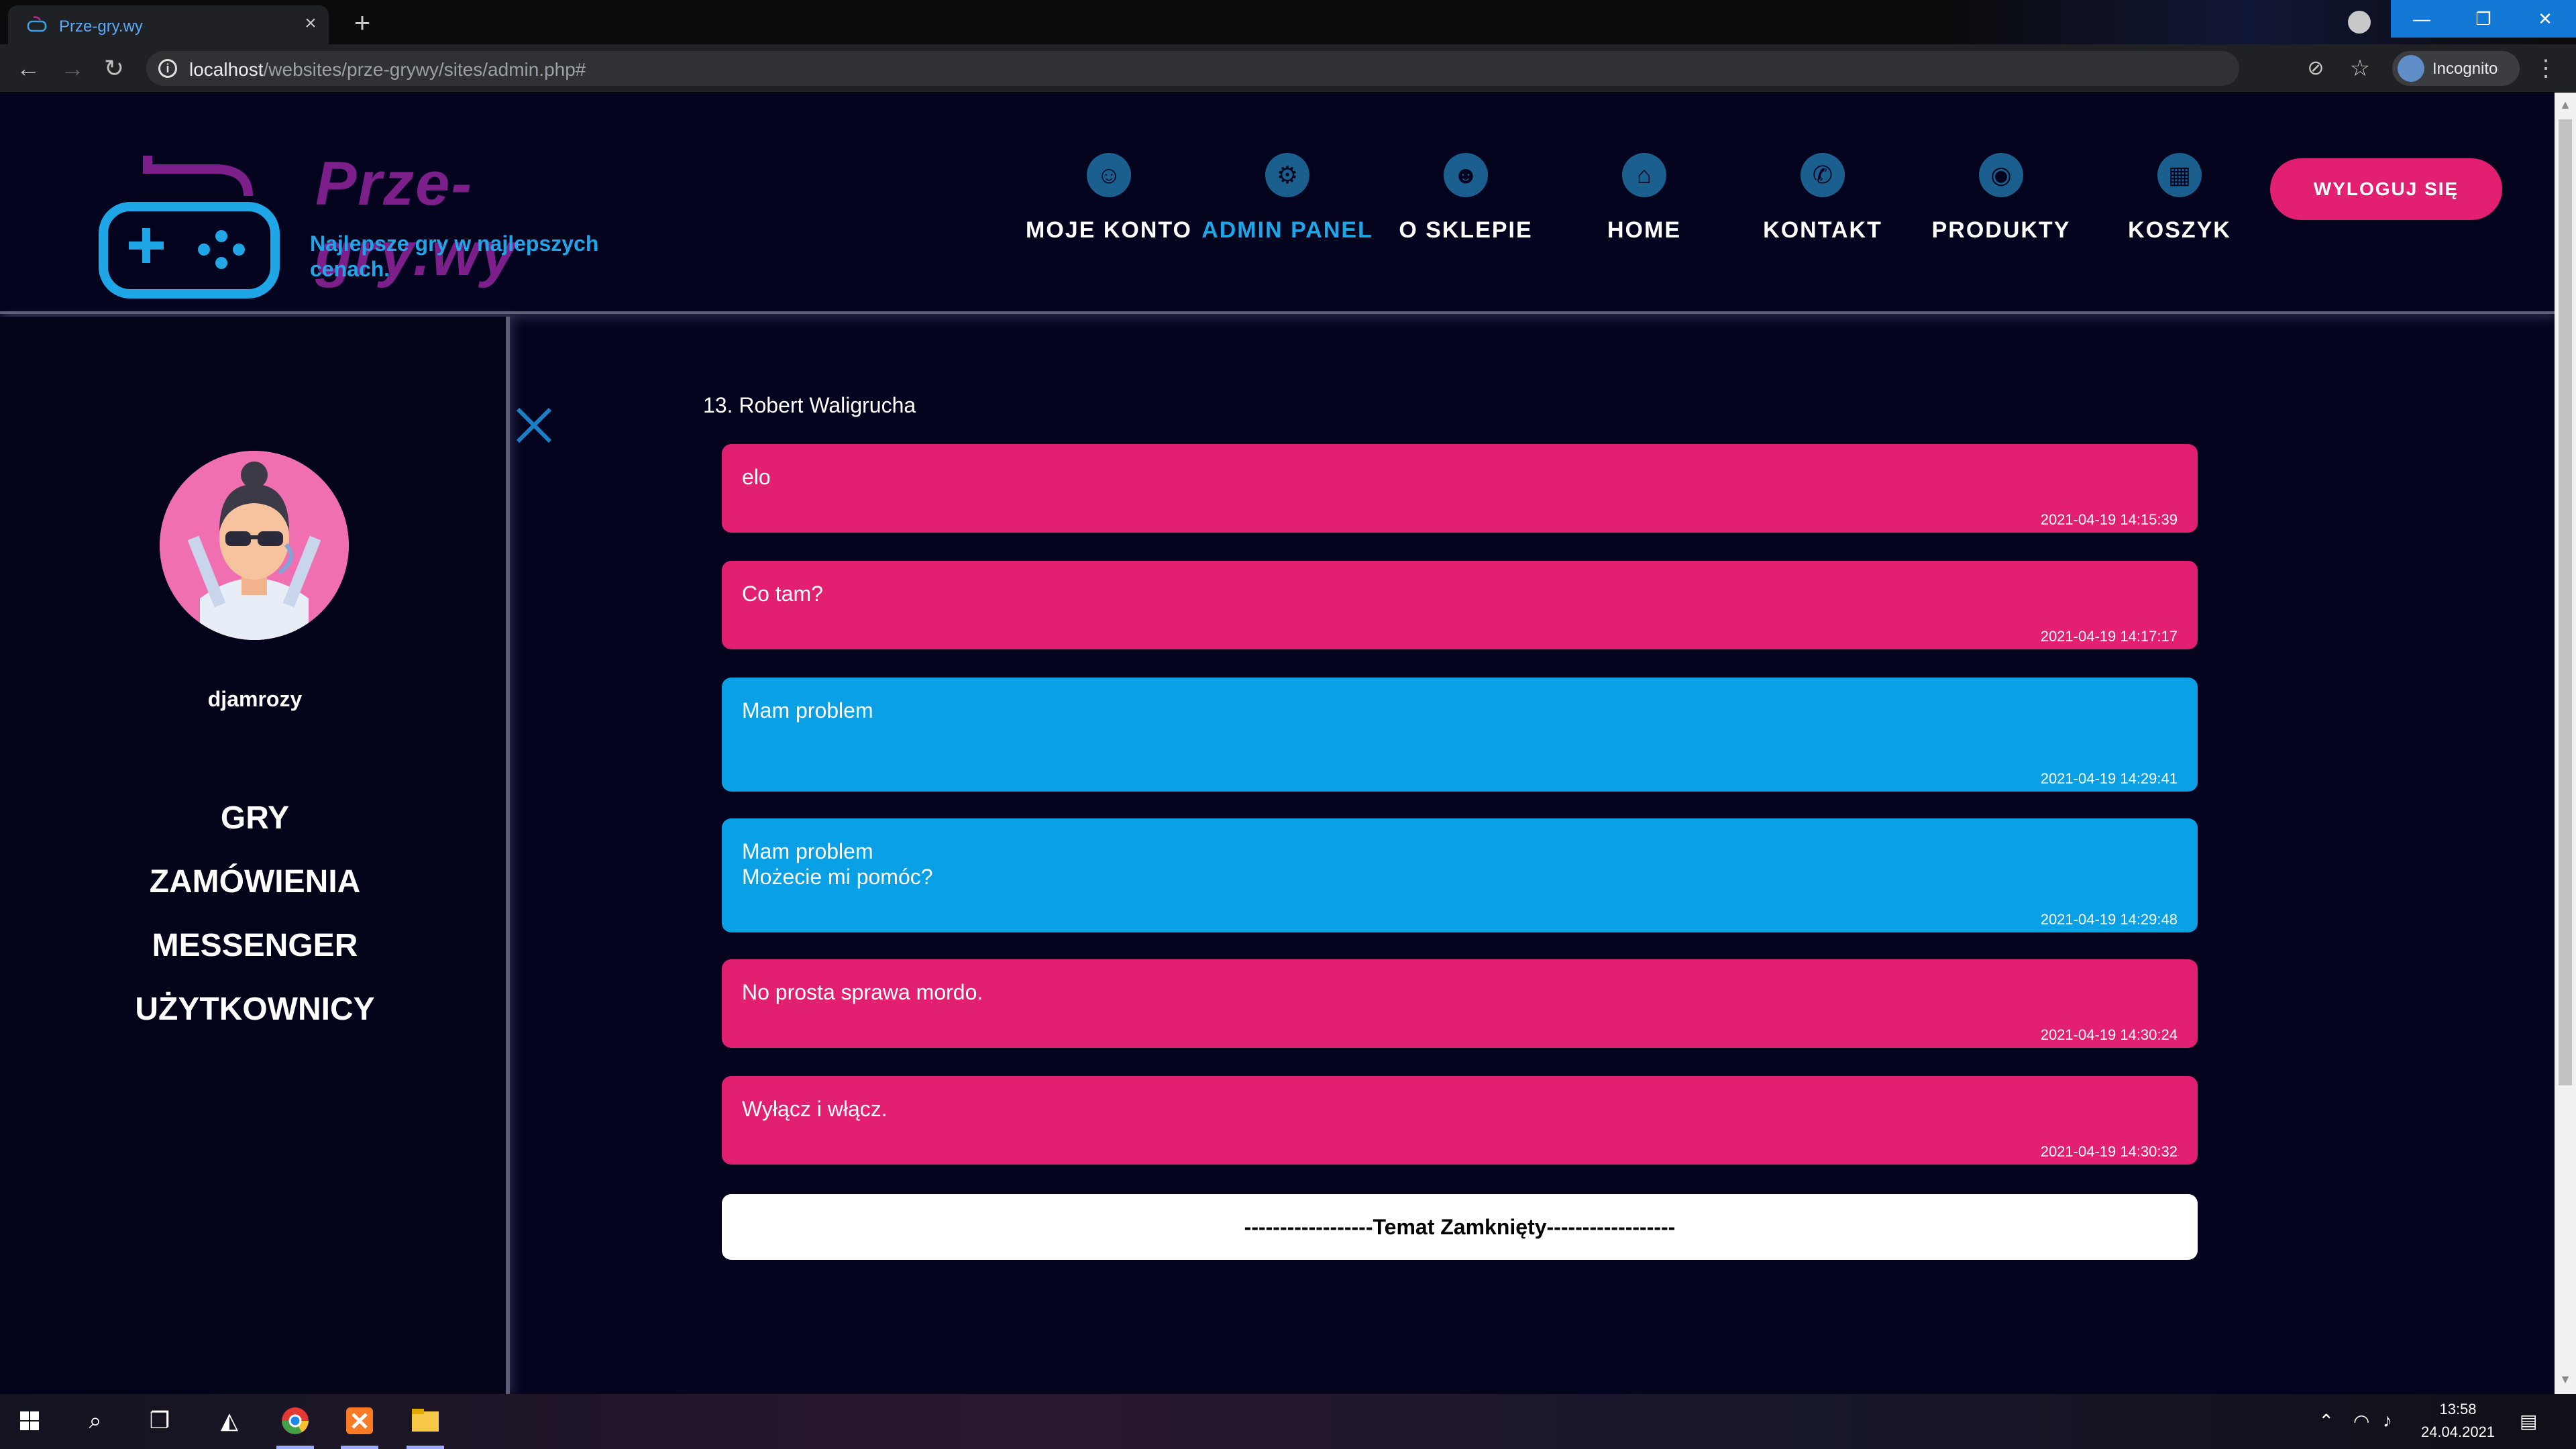  I want to click on nav-label: MOJE KONTO, so click(1109, 230).